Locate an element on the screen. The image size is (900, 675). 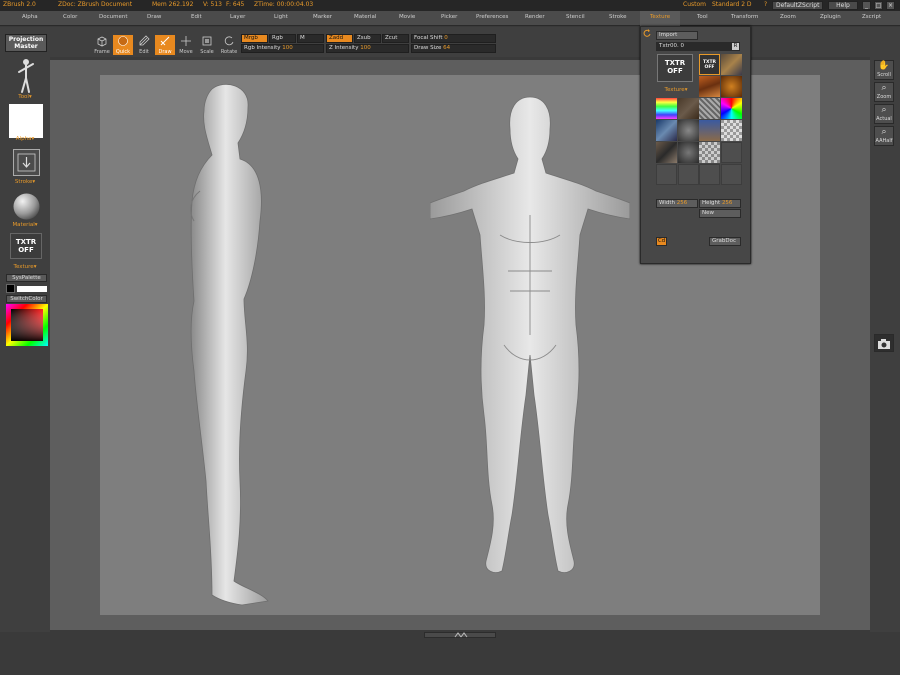
texture-thumb-rock is located at coordinates (731, 64).